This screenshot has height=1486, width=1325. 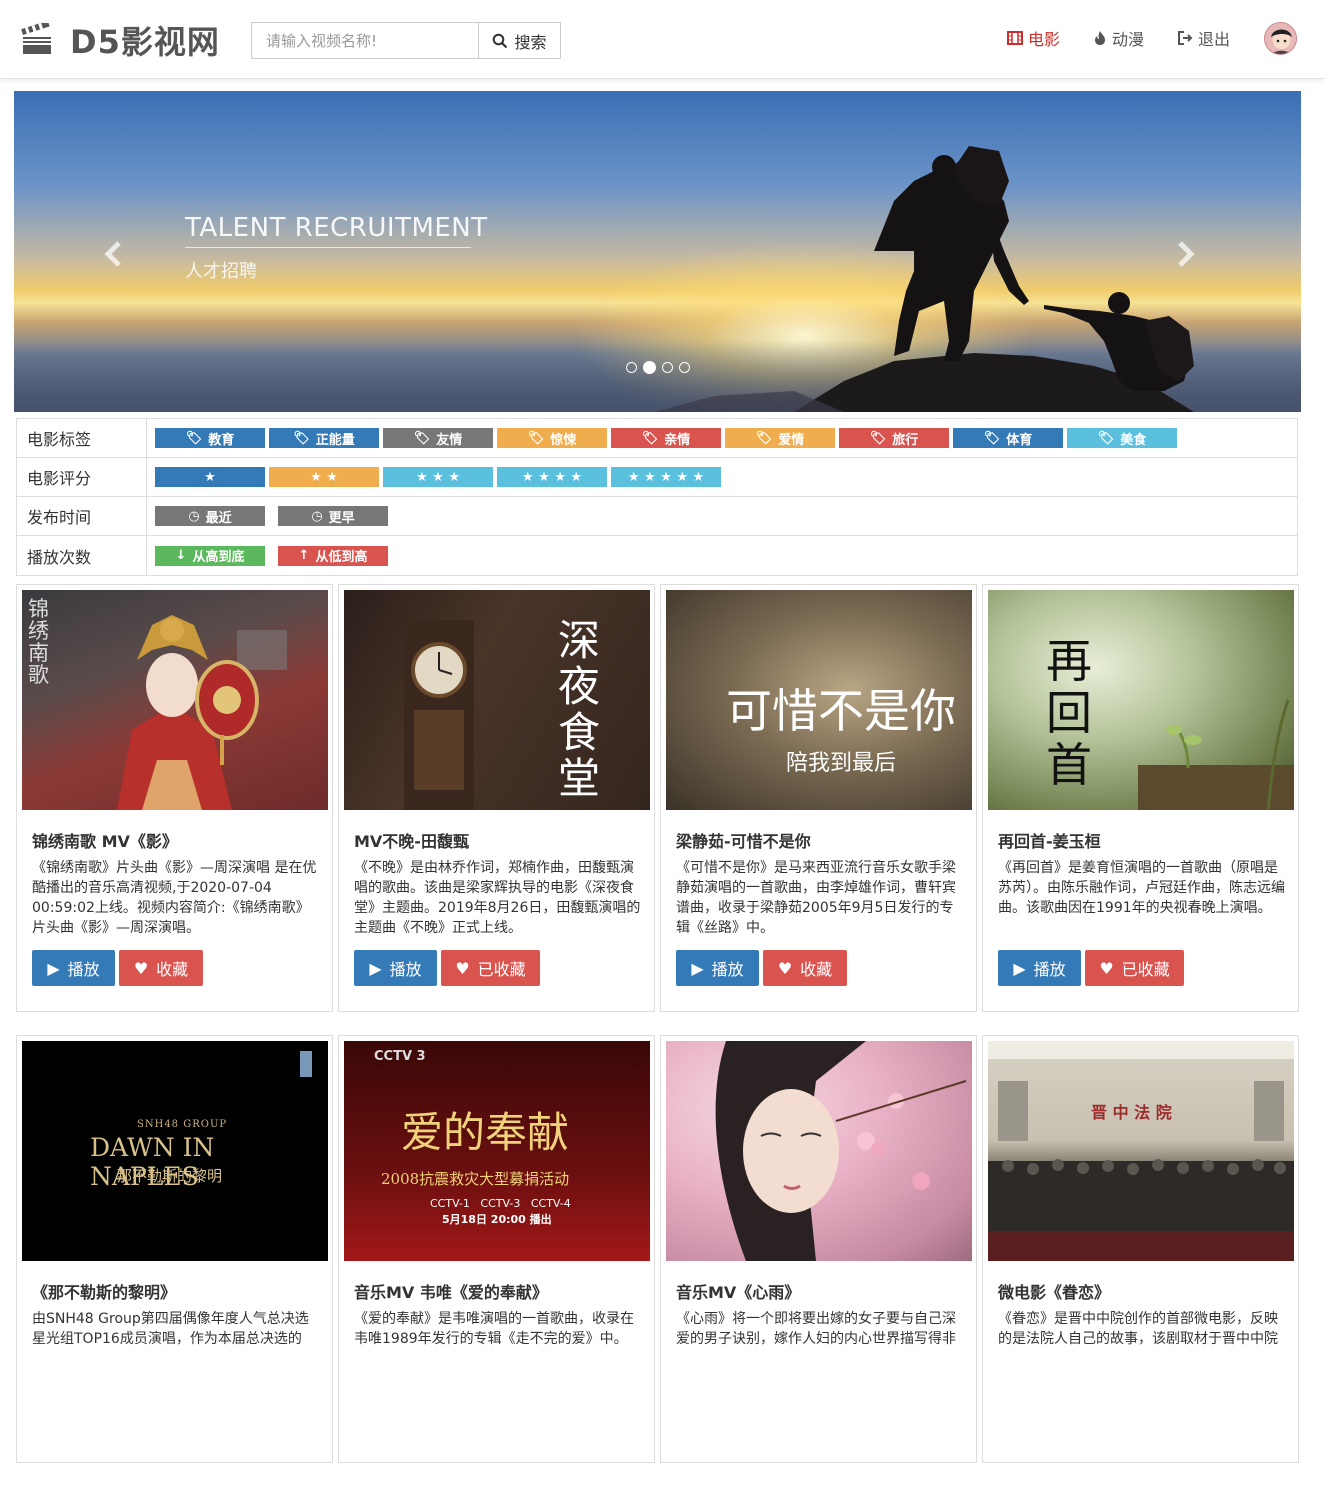 I want to click on video-thumbnail: 晋 中 法 院, so click(x=1141, y=1151).